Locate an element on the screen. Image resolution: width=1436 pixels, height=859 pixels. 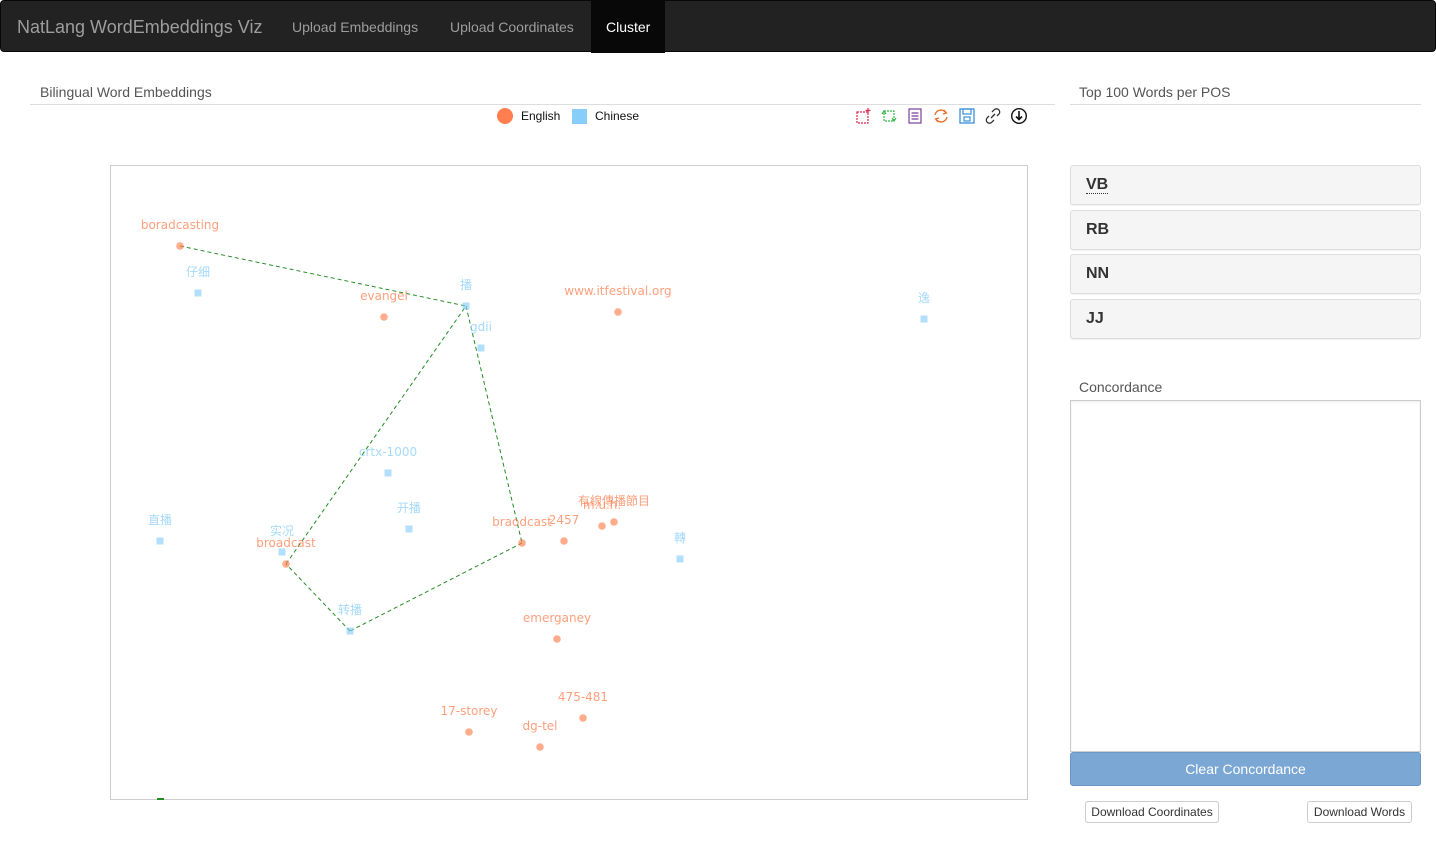
refresh-icon is located at coordinates (941, 116).